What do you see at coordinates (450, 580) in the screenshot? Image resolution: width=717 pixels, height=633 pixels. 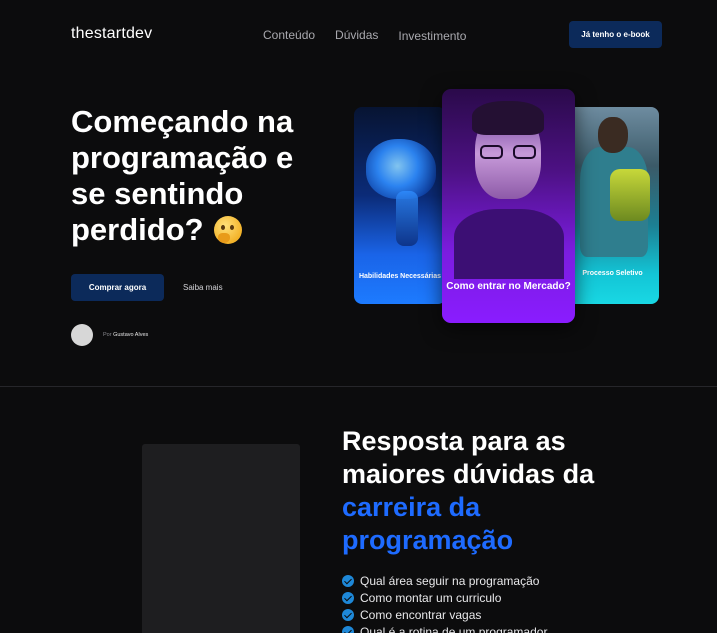 I see `list-item-text: Qual área seguir na programação` at bounding box center [450, 580].